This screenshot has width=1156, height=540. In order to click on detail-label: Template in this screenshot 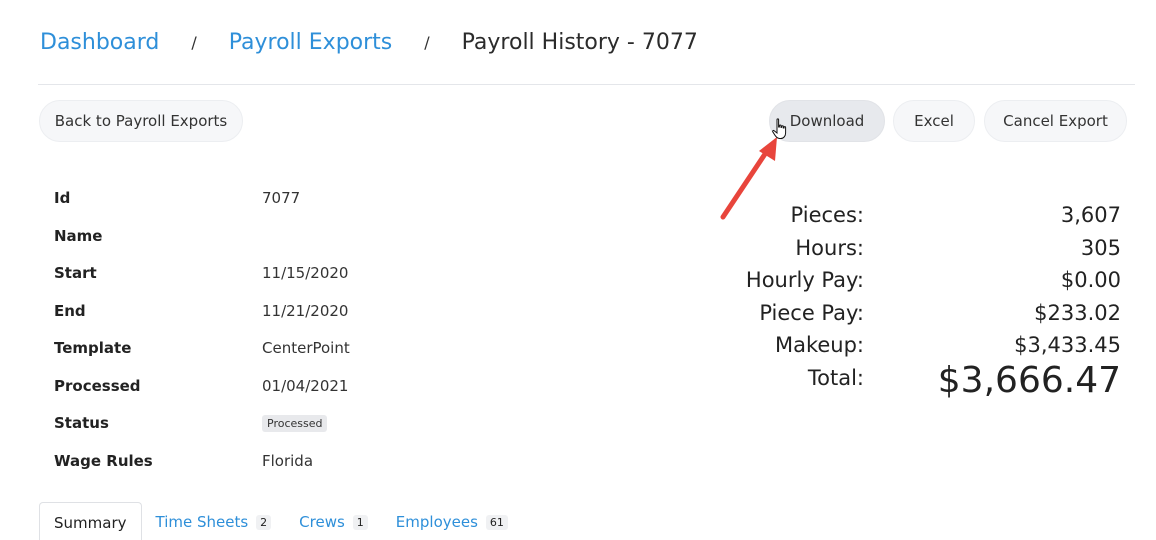, I will do `click(93, 348)`.